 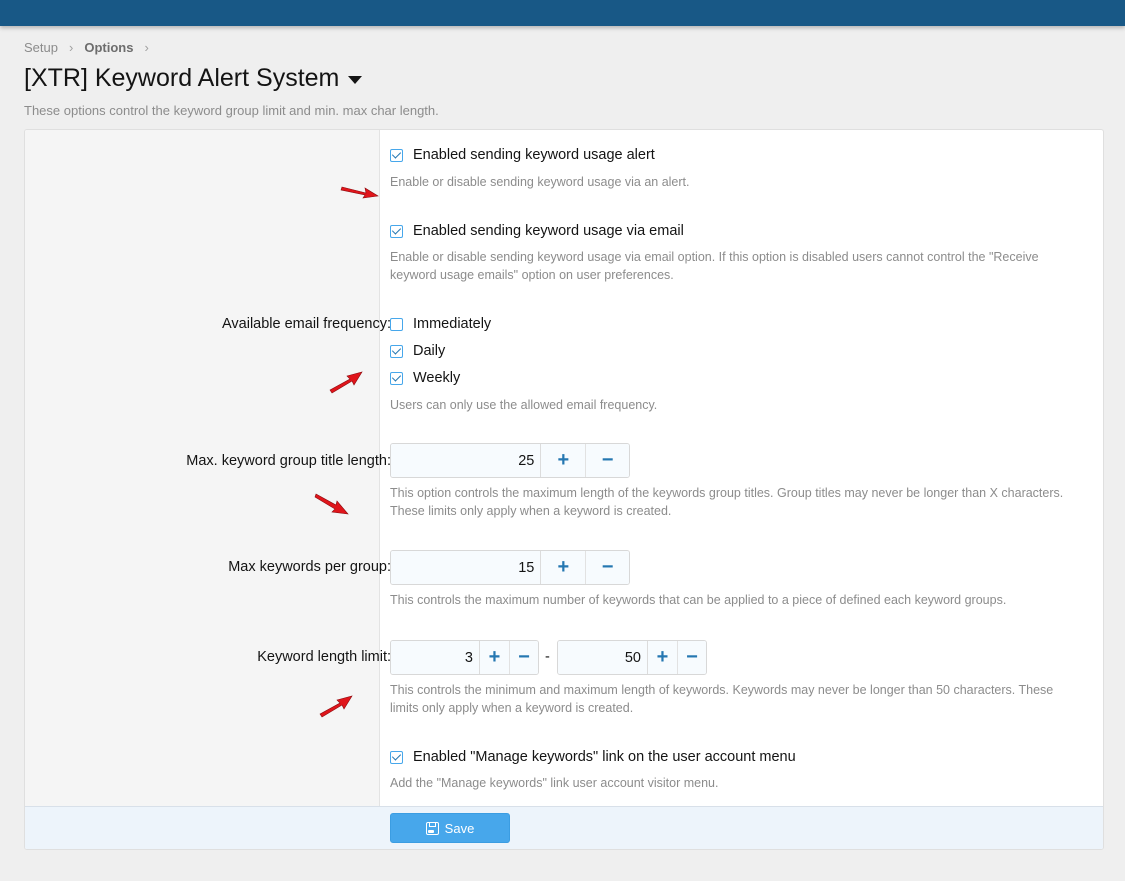 I want to click on length-limit-max-decrement-button: −, so click(x=691, y=657).